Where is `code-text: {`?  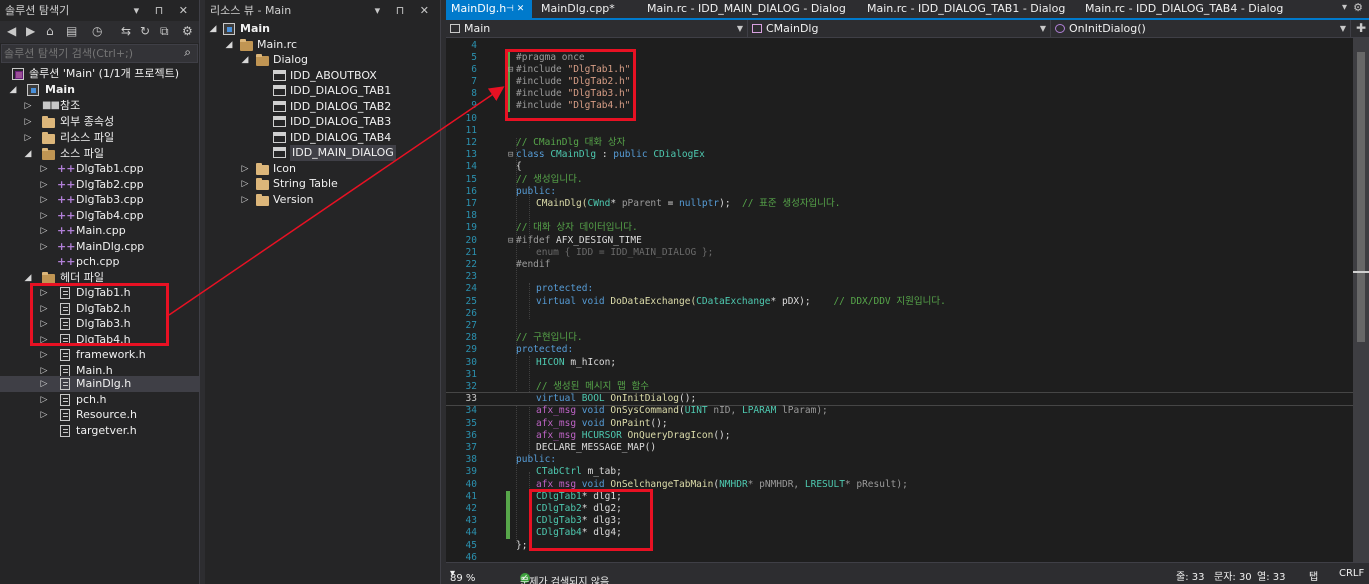
code-text: { is located at coordinates (519, 166).